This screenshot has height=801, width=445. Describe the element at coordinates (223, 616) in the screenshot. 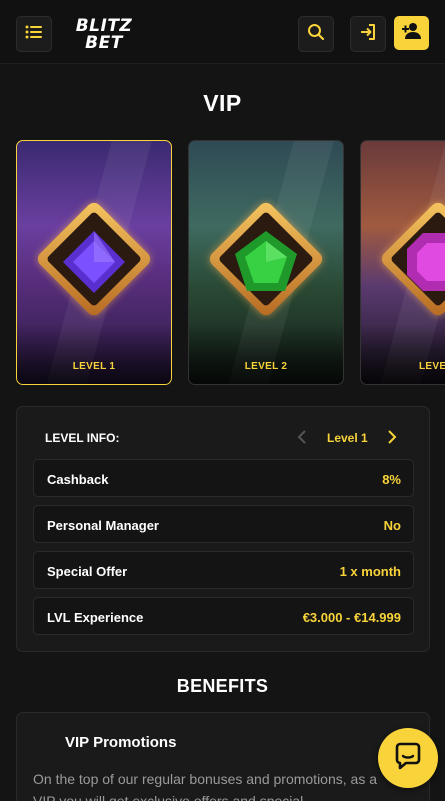

I see `info-row-lvl-experience: LVL Experience €3.000 - €14.999` at that location.